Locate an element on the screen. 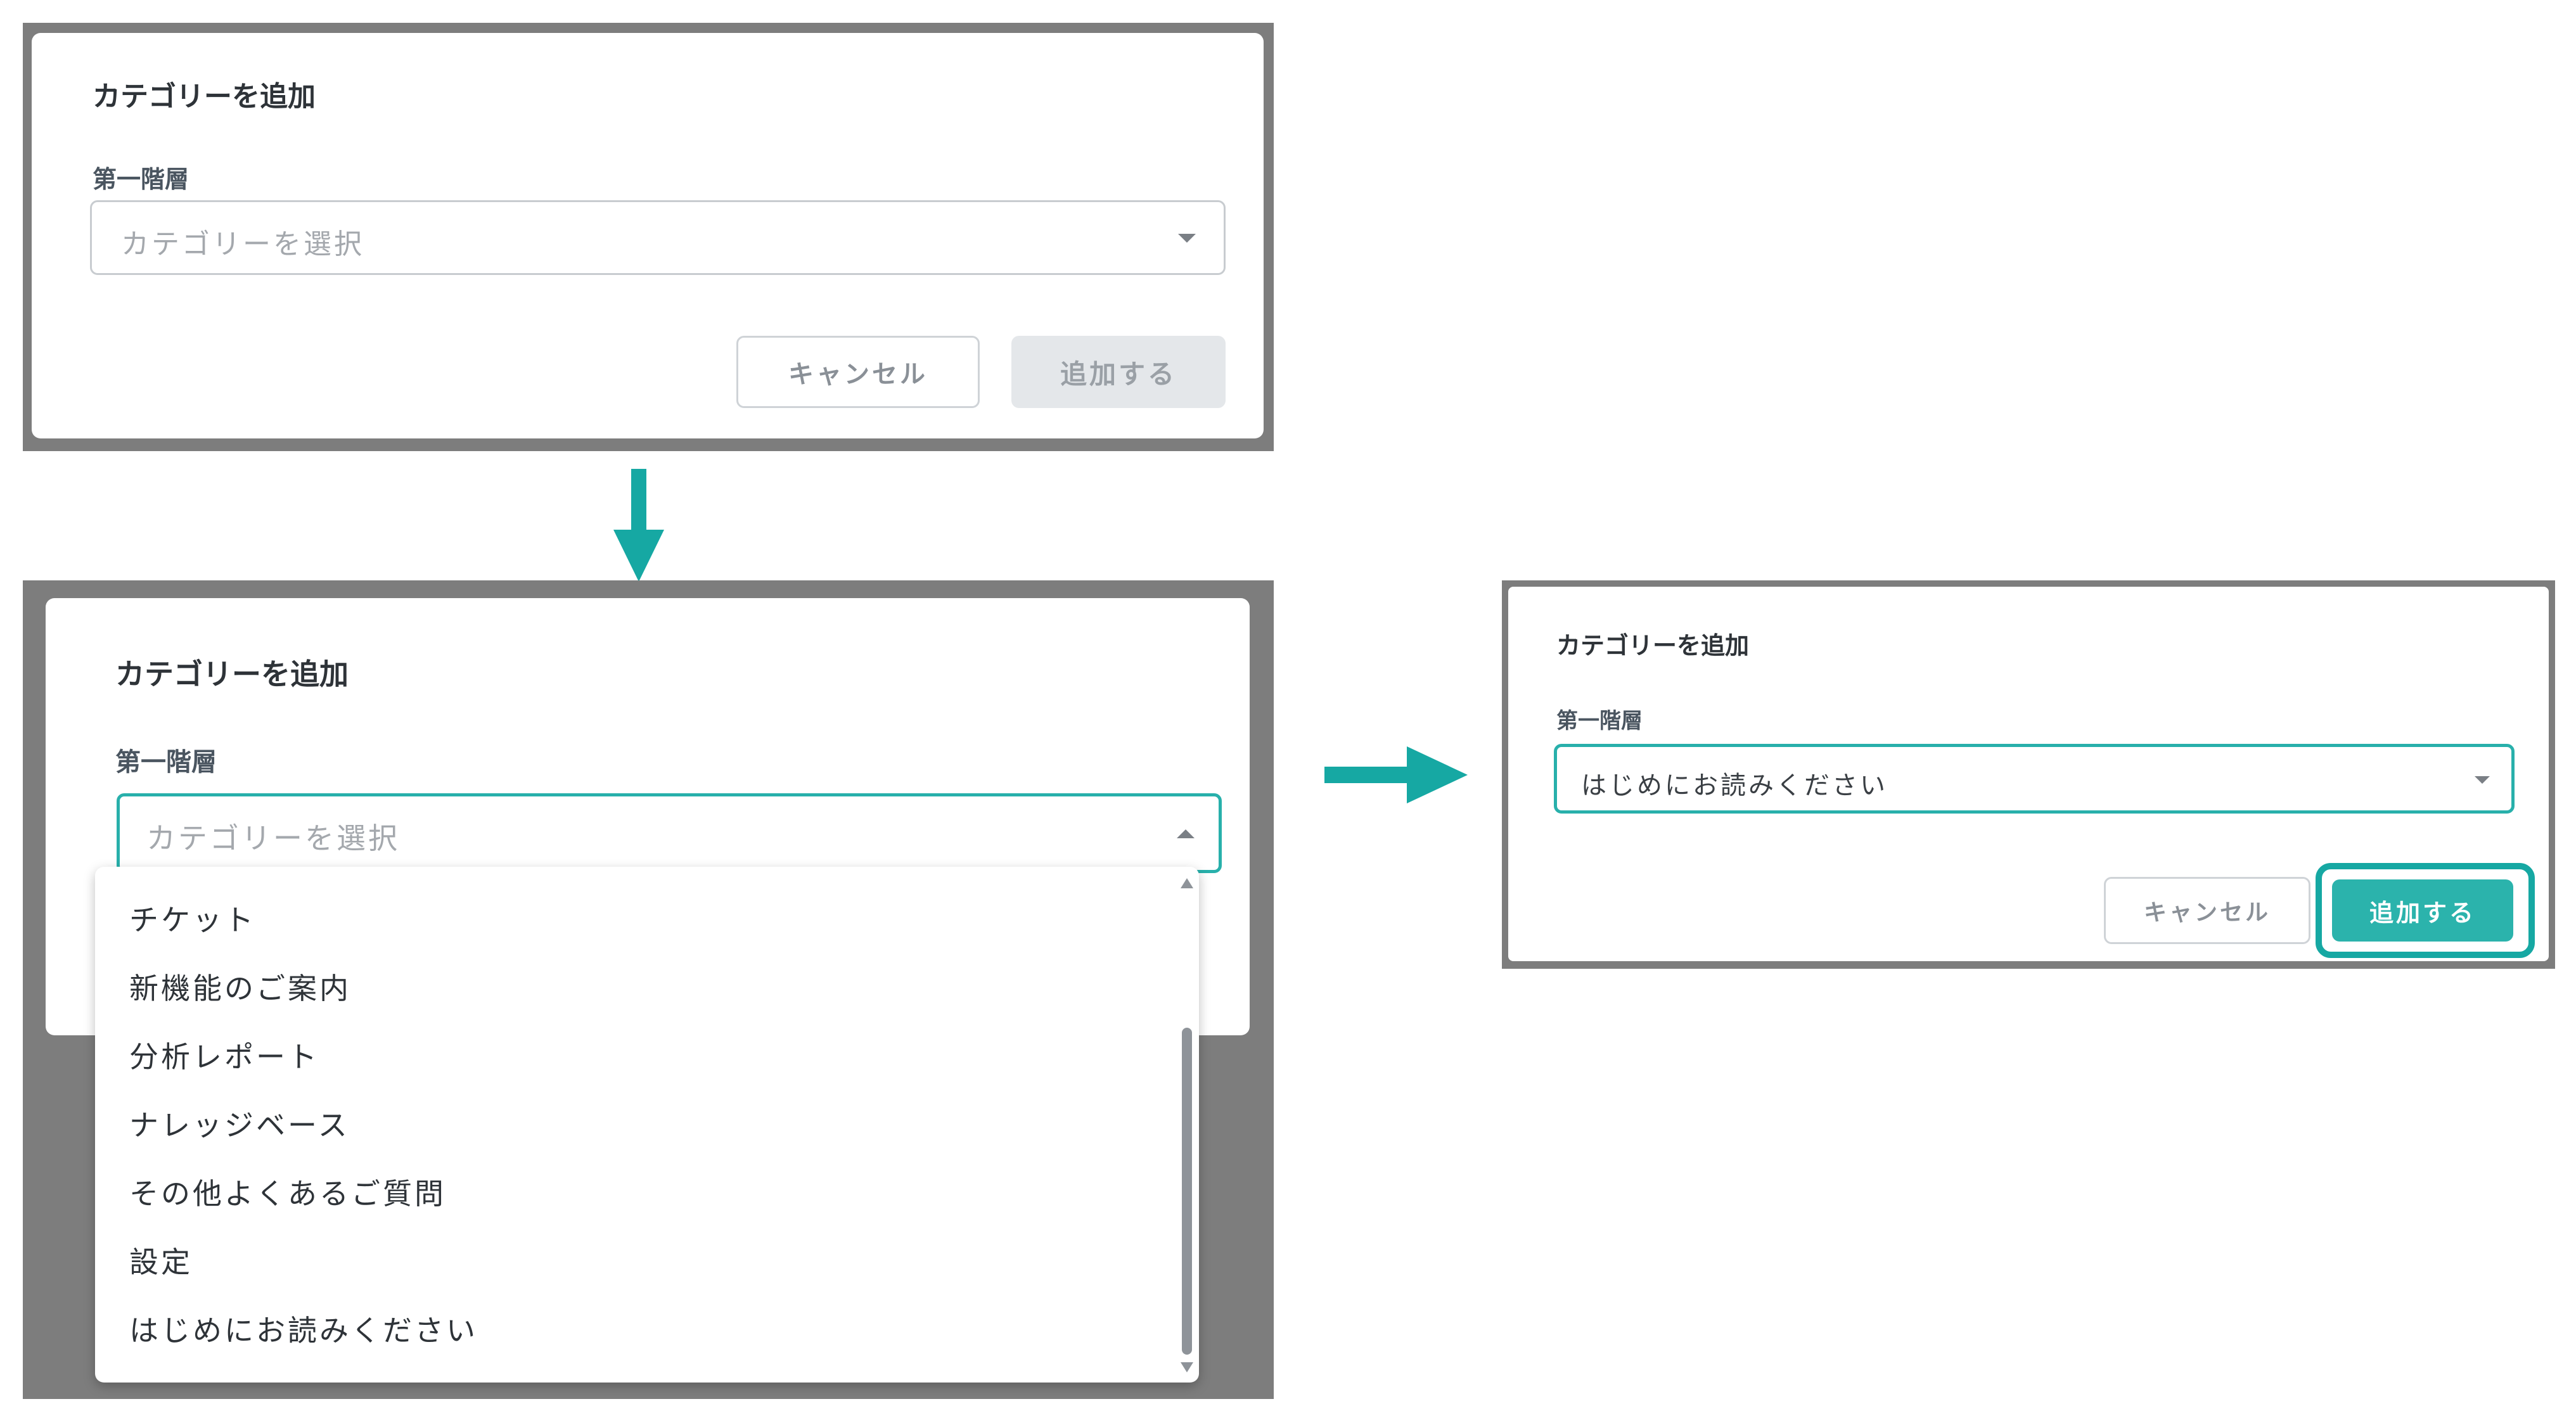 The height and width of the screenshot is (1418, 2576). chevron-up-icon is located at coordinates (1186, 833).